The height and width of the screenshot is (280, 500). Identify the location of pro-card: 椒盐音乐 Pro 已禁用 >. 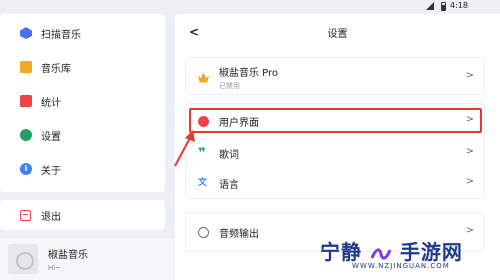
(335, 76).